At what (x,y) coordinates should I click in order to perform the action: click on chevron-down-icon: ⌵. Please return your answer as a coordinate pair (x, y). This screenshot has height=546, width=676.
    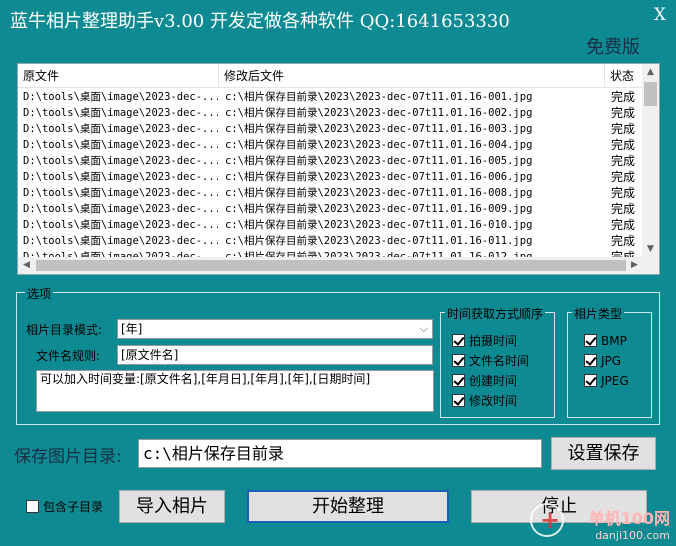
    Looking at the image, I should click on (424, 329).